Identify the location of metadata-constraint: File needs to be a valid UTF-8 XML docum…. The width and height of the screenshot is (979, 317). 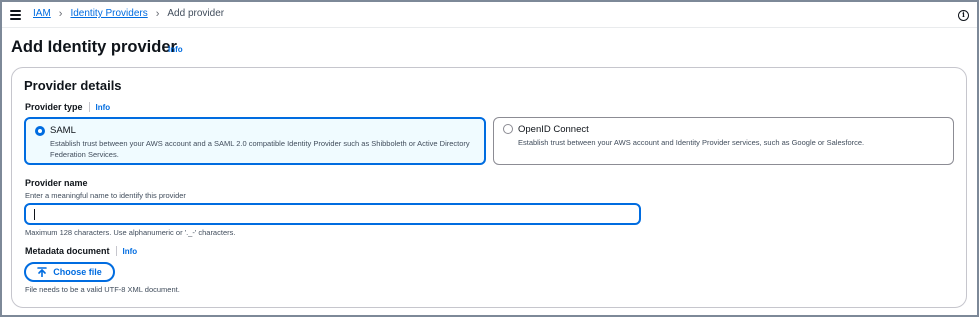
(102, 289).